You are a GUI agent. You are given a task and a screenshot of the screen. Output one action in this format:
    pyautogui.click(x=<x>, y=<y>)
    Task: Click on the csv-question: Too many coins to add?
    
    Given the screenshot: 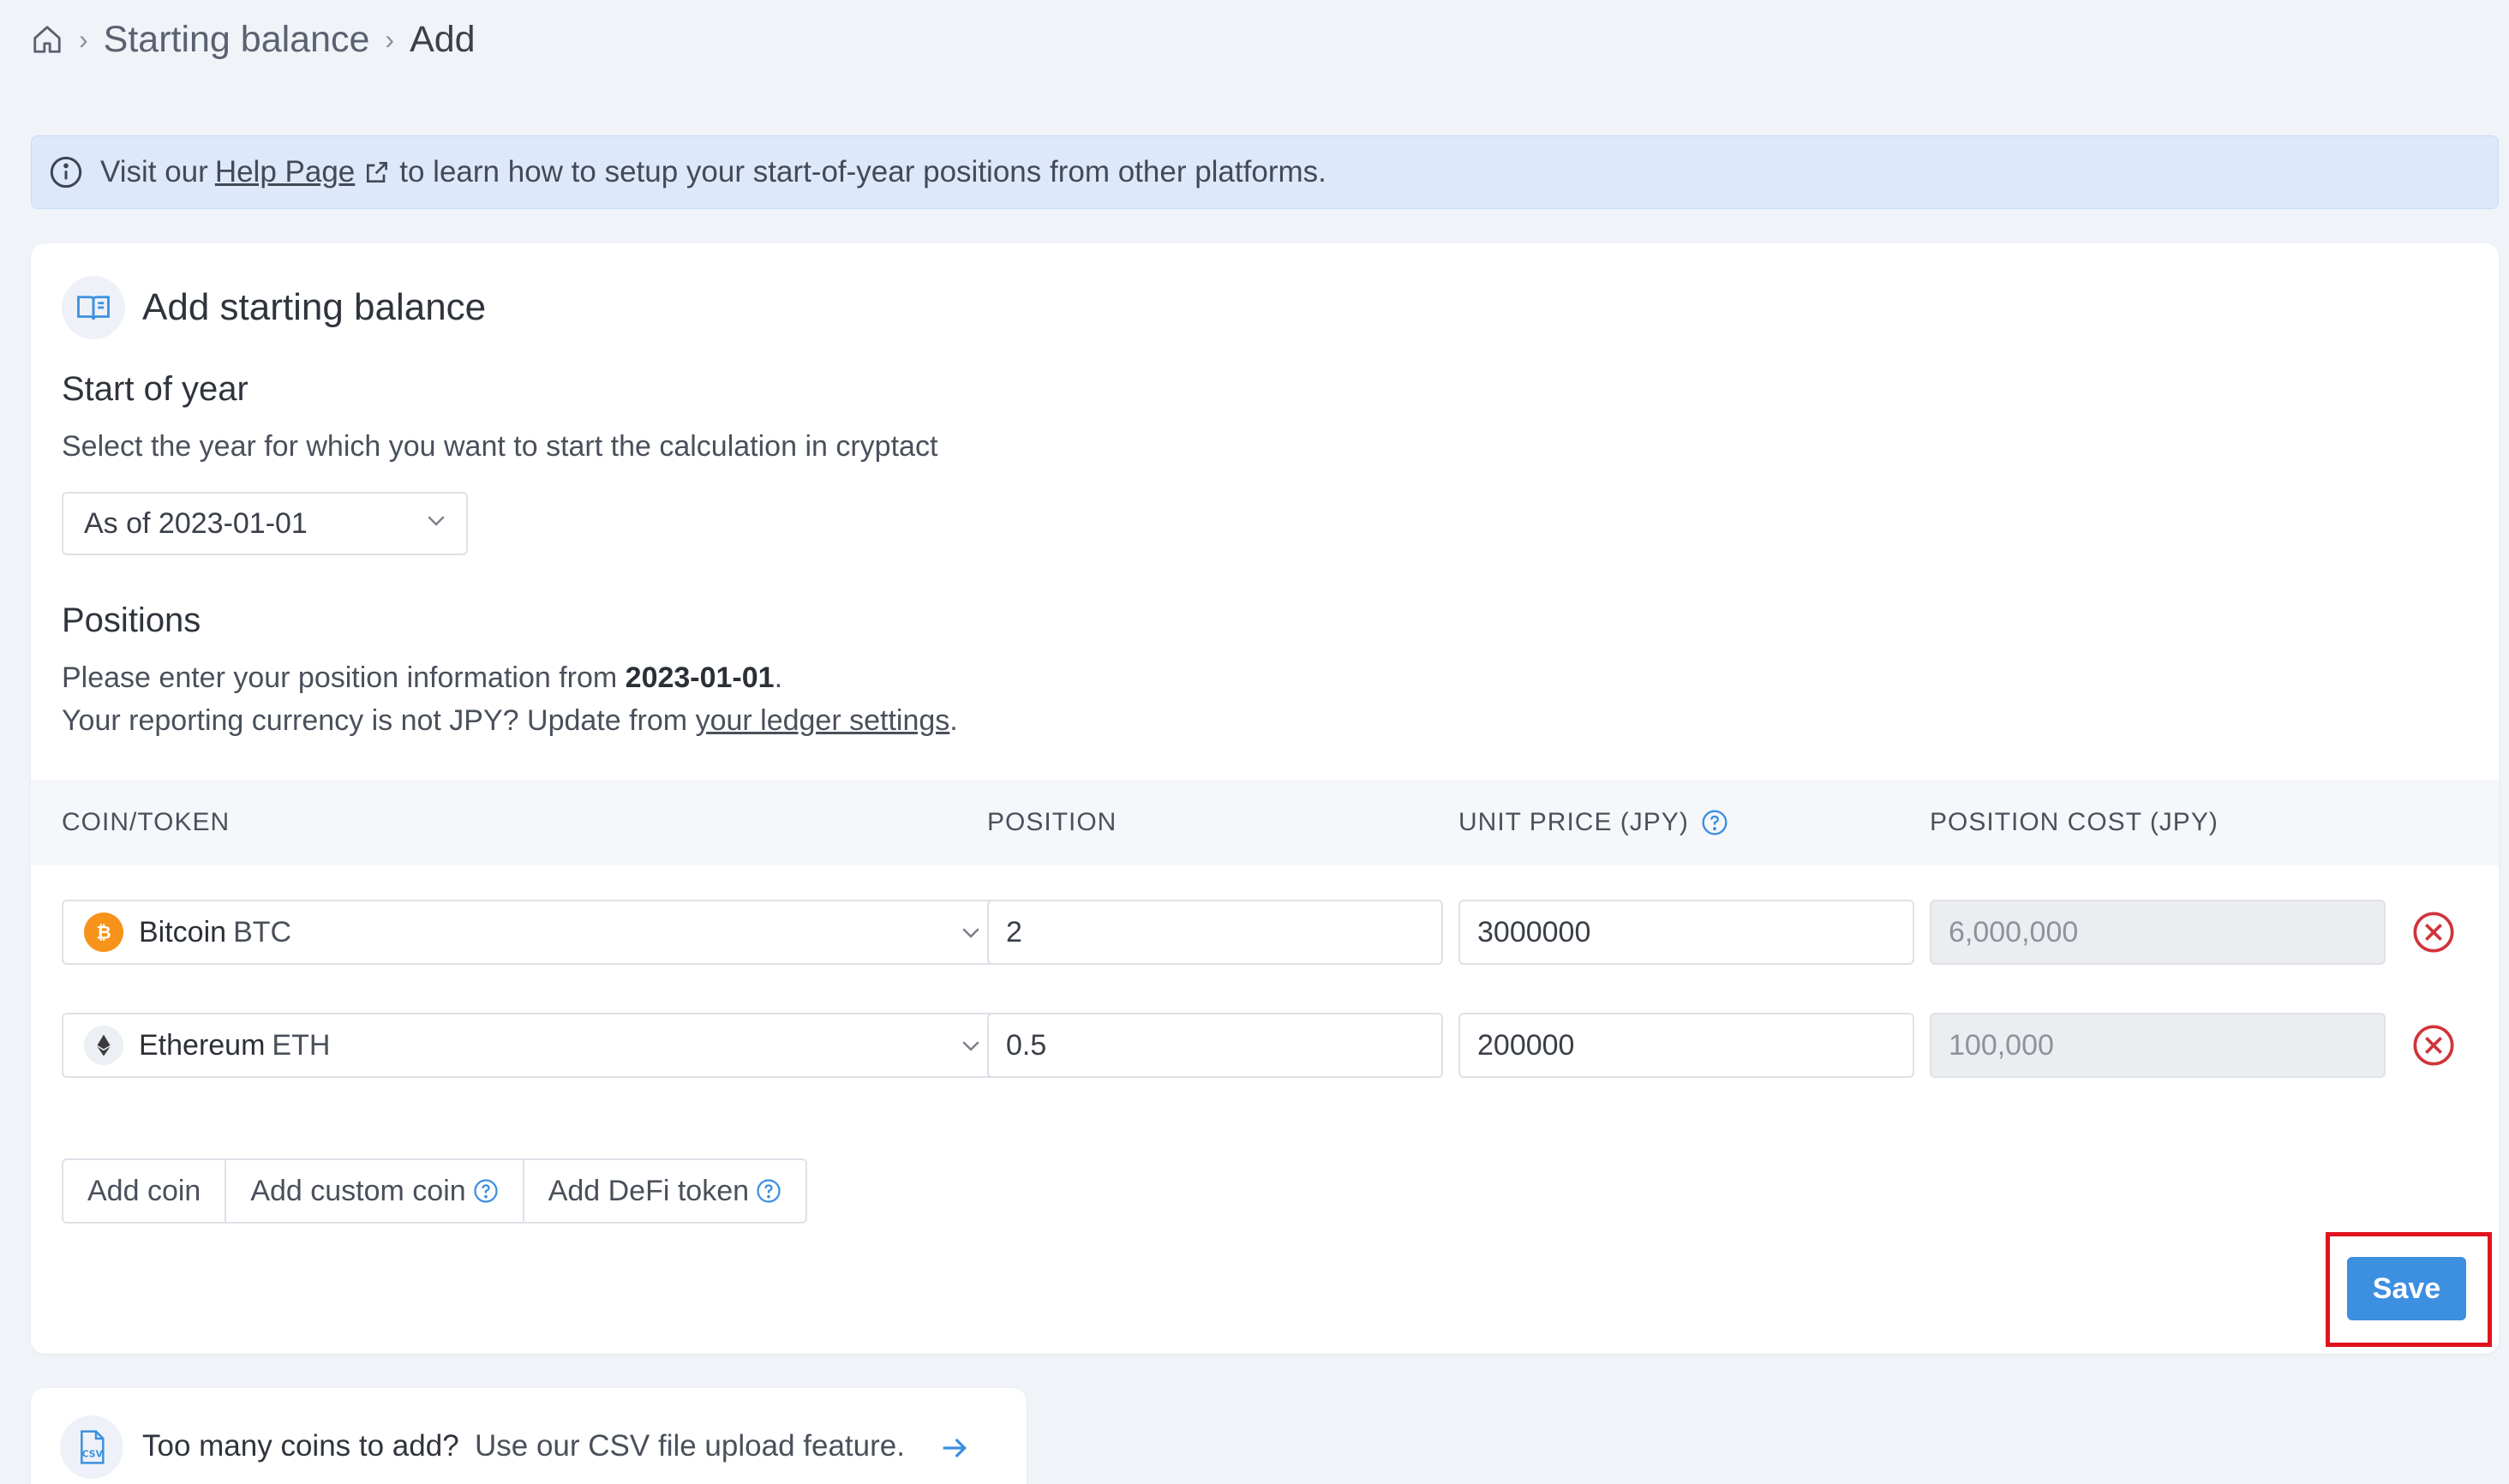 What is the action you would take?
    pyautogui.click(x=300, y=1446)
    